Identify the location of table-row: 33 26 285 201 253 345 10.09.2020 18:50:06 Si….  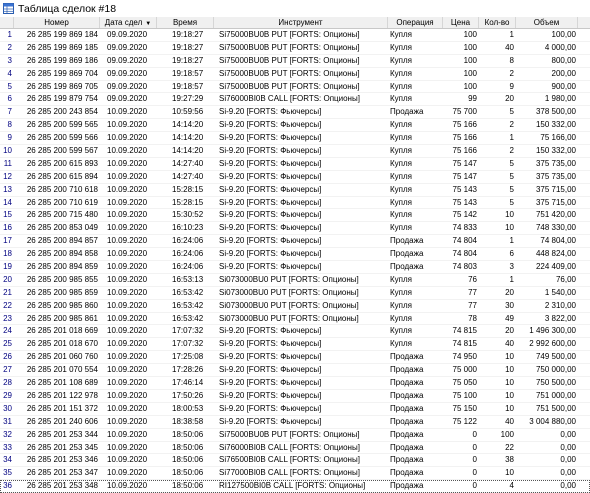
(295, 448).